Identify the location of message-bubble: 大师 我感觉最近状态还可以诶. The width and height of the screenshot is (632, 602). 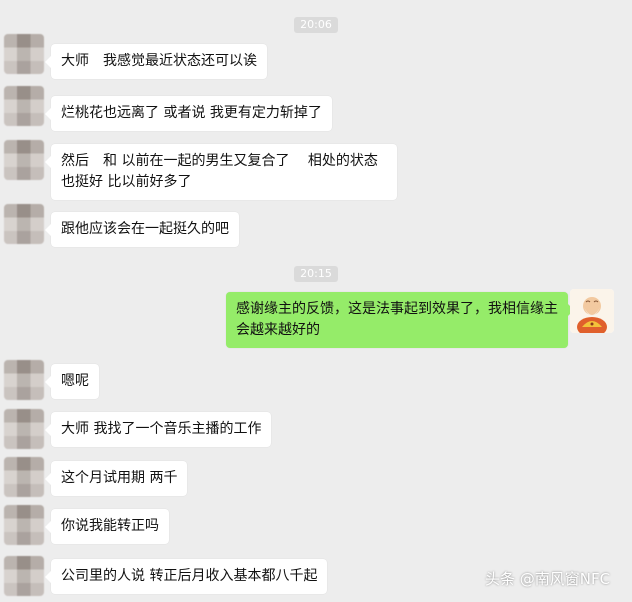
(156, 61).